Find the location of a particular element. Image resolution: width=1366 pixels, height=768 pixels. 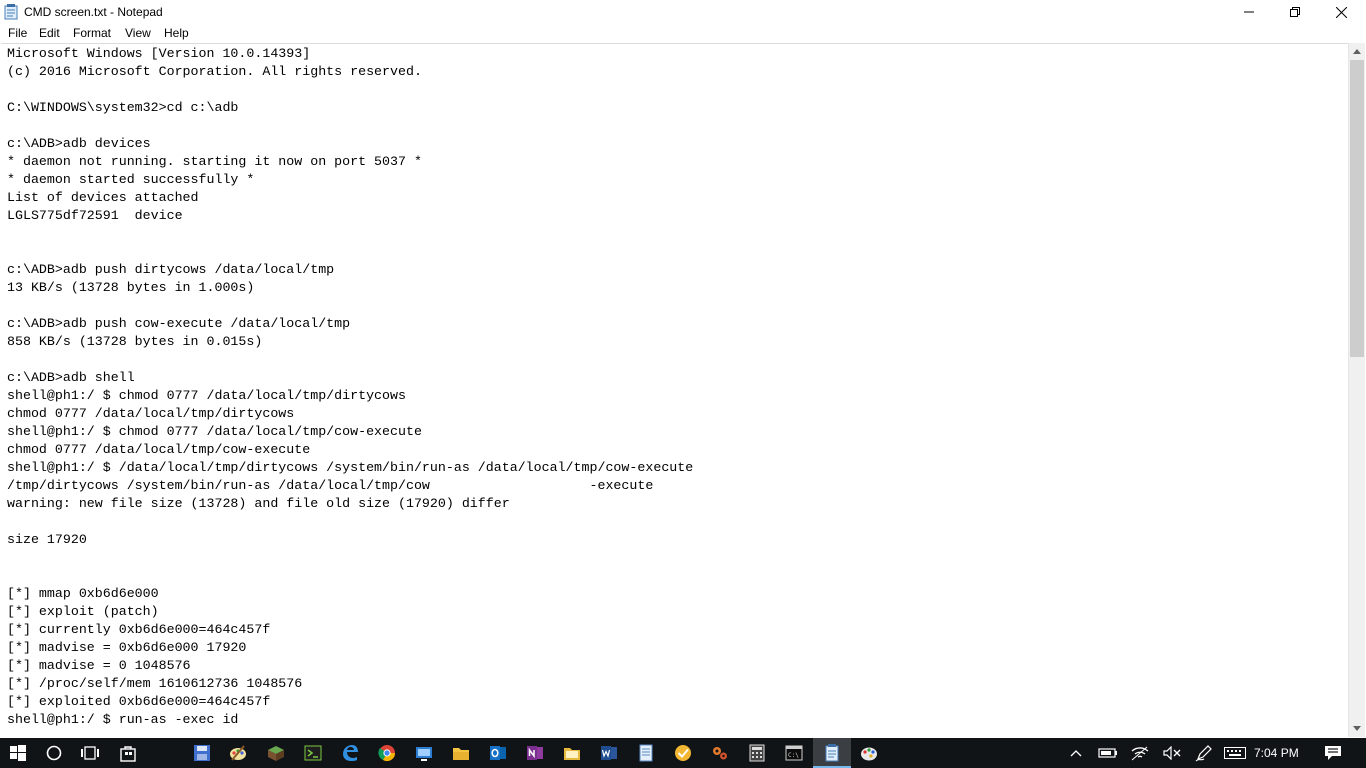

scroll-up-arrow-icon is located at coordinates (1357, 51).